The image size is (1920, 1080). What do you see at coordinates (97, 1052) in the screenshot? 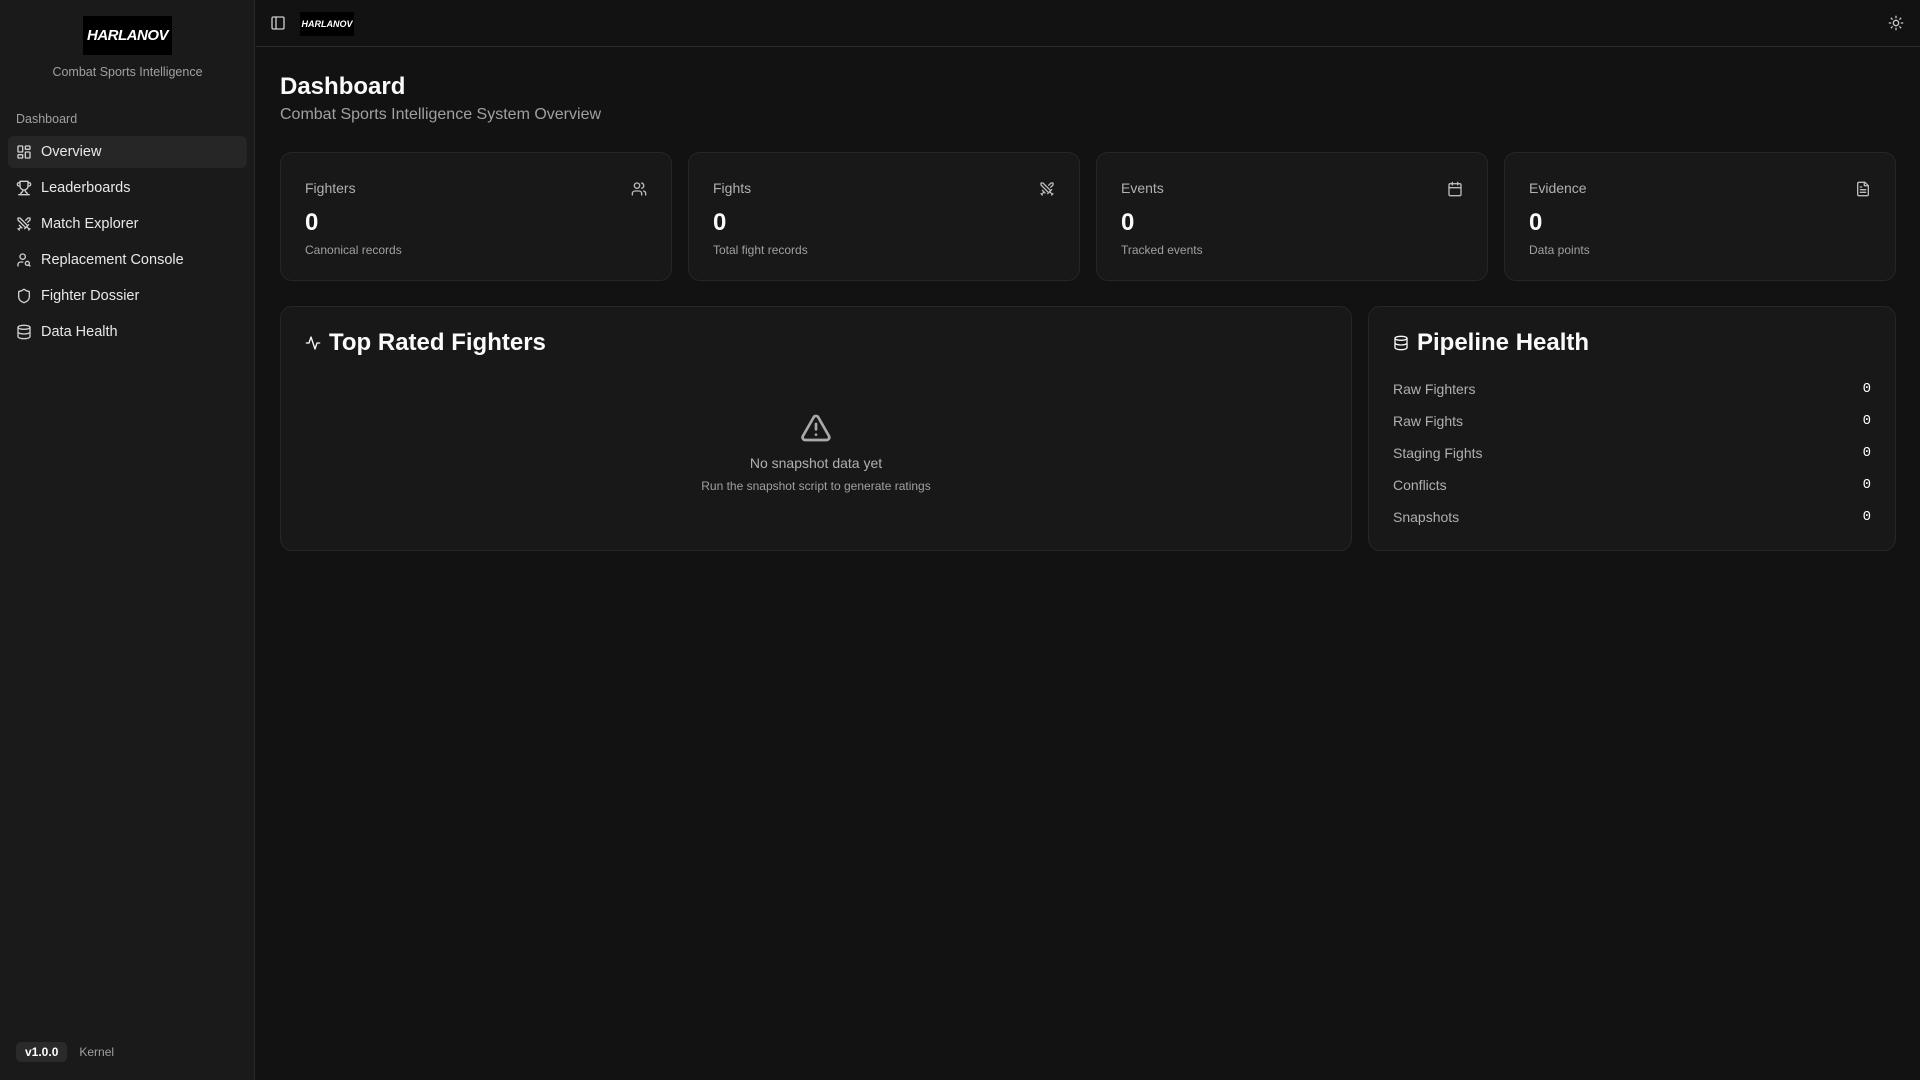
I see `kernel-label: Kernel` at bounding box center [97, 1052].